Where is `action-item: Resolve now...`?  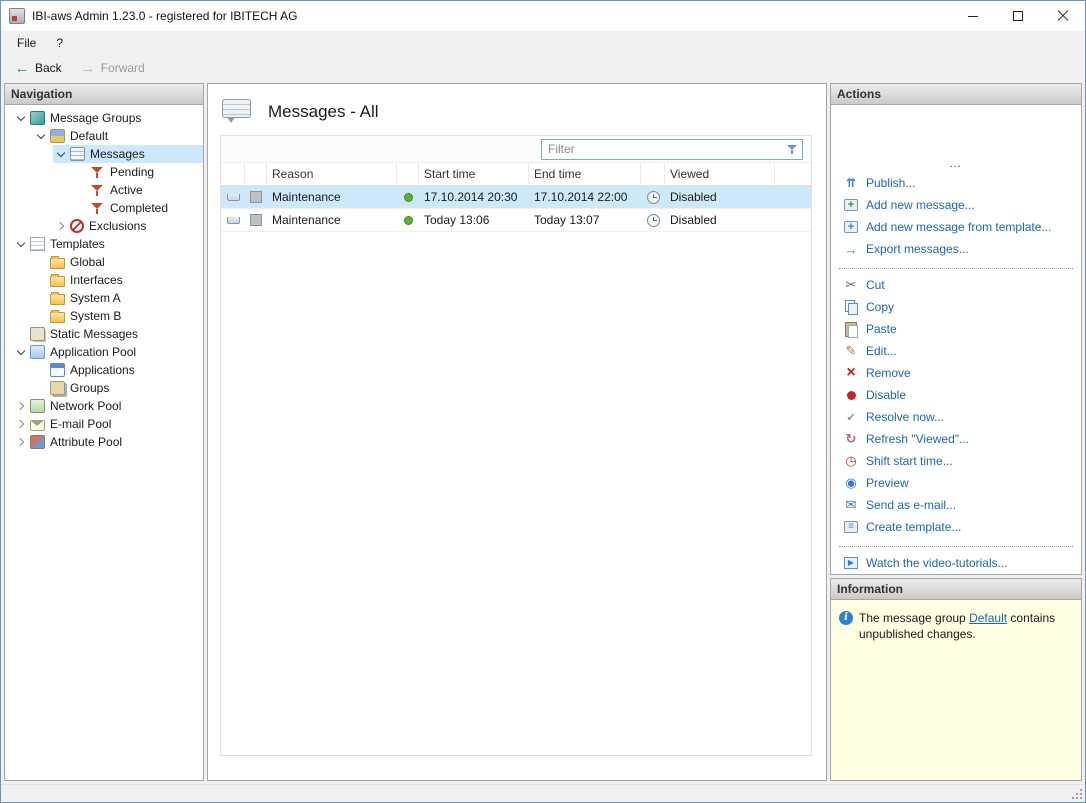
action-item: Resolve now... is located at coordinates (956, 417).